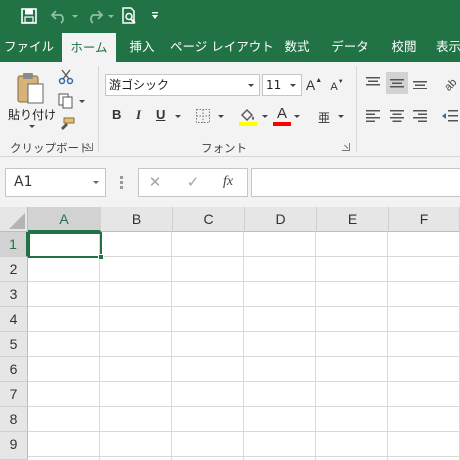 Image resolution: width=460 pixels, height=460 pixels. Describe the element at coordinates (14, 244) in the screenshot. I see `row-header-1: 1` at that location.